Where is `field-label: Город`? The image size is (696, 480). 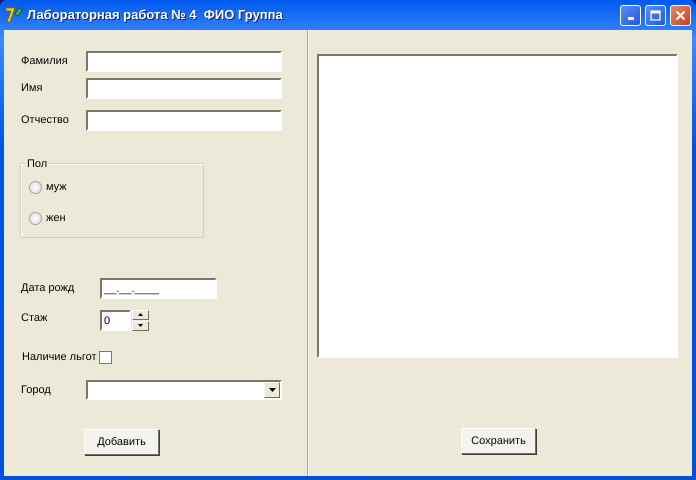
field-label: Город is located at coordinates (36, 390).